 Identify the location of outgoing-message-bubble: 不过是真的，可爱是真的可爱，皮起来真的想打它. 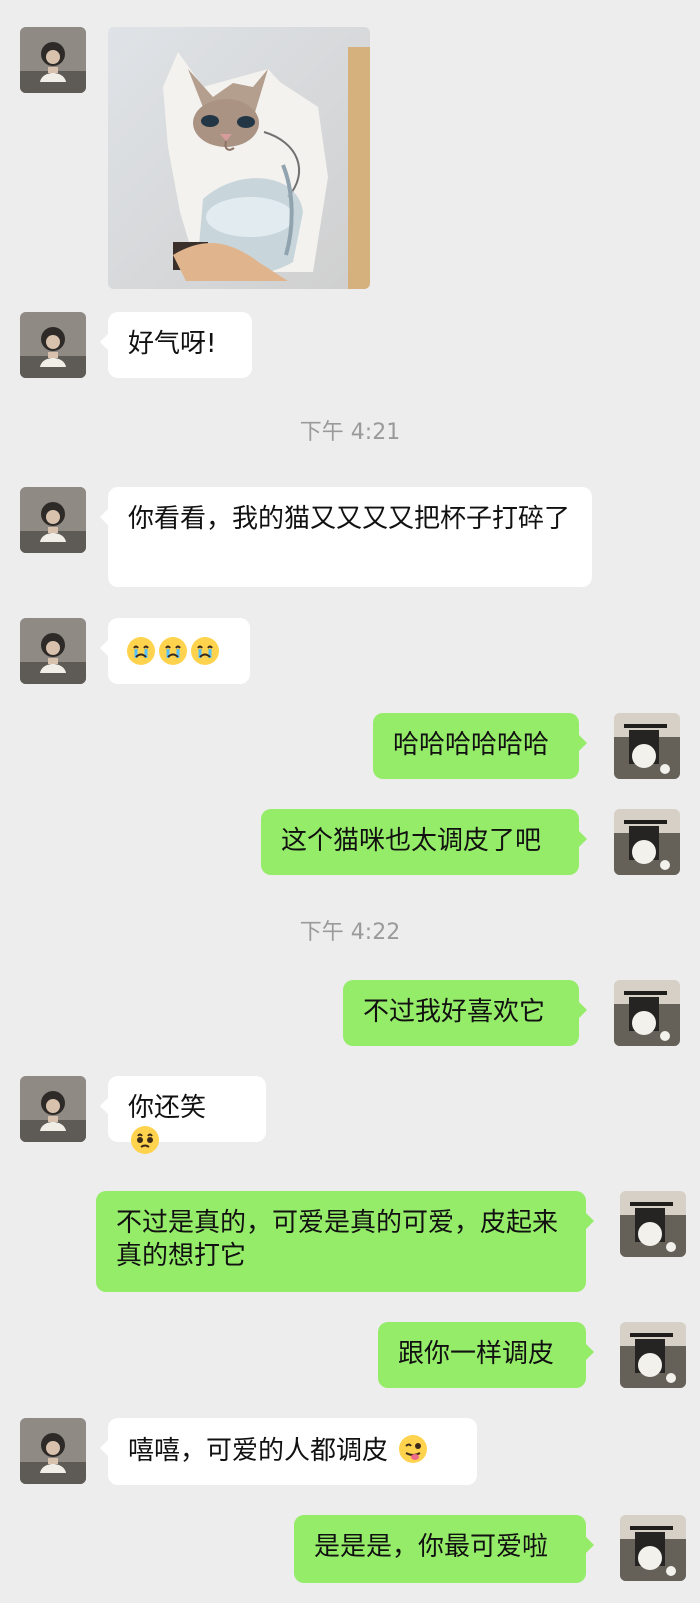
(345, 1241).